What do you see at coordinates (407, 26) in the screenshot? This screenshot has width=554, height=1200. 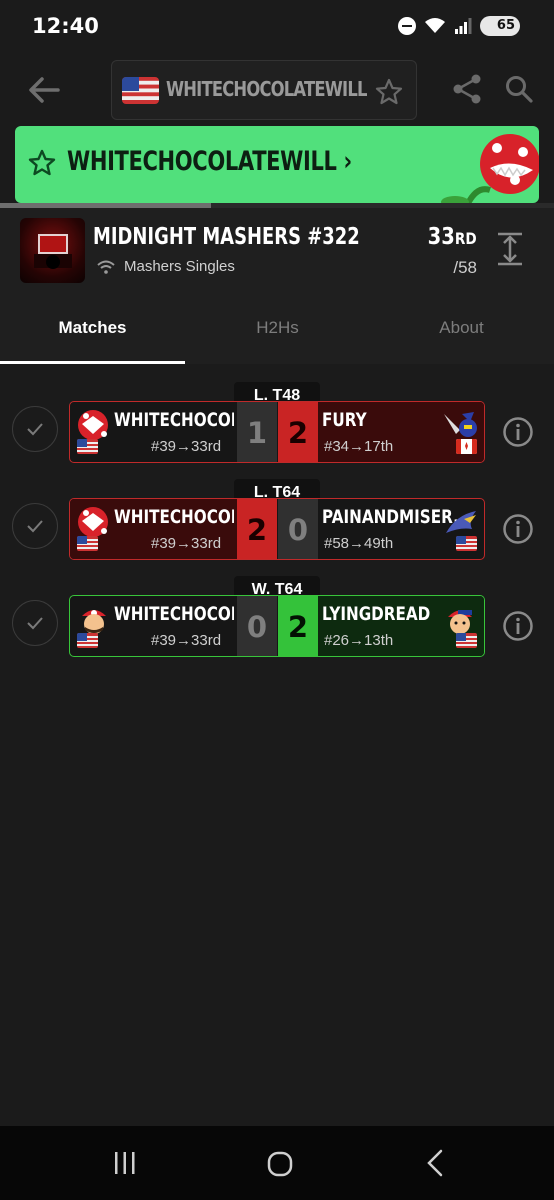 I see `do-not-disturb-icon` at bounding box center [407, 26].